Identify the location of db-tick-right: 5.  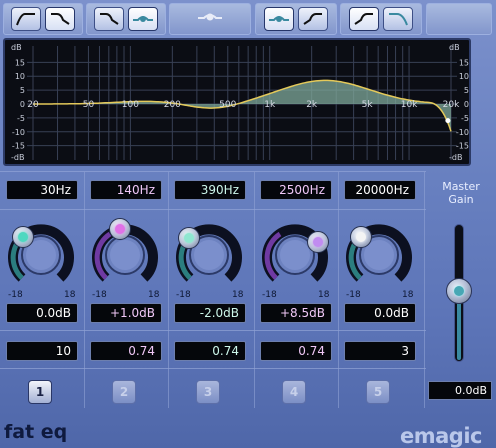
(466, 90).